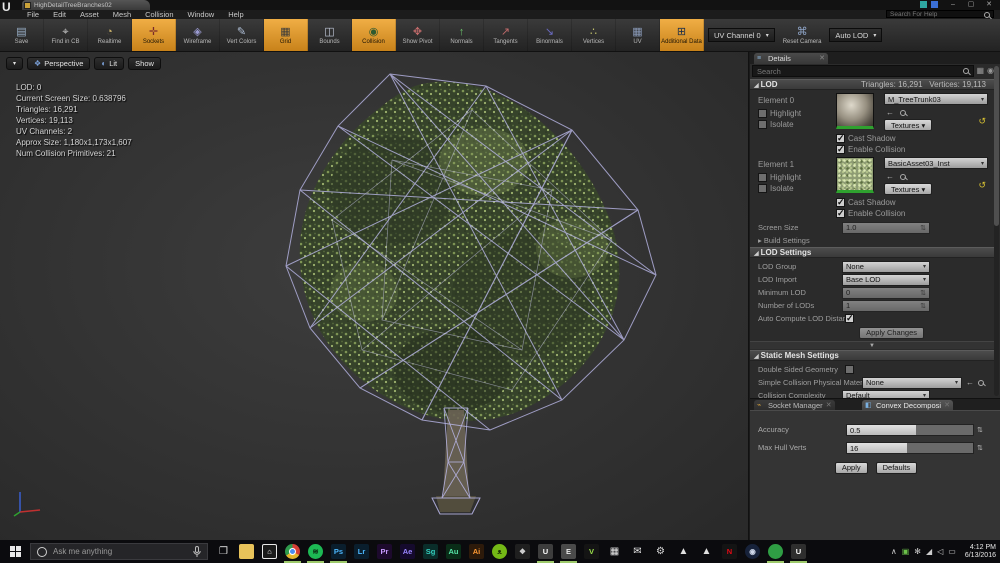 This screenshot has width=1000, height=563. What do you see at coordinates (223, 551) in the screenshot?
I see `taskbar-task-view-icon: ❐` at bounding box center [223, 551].